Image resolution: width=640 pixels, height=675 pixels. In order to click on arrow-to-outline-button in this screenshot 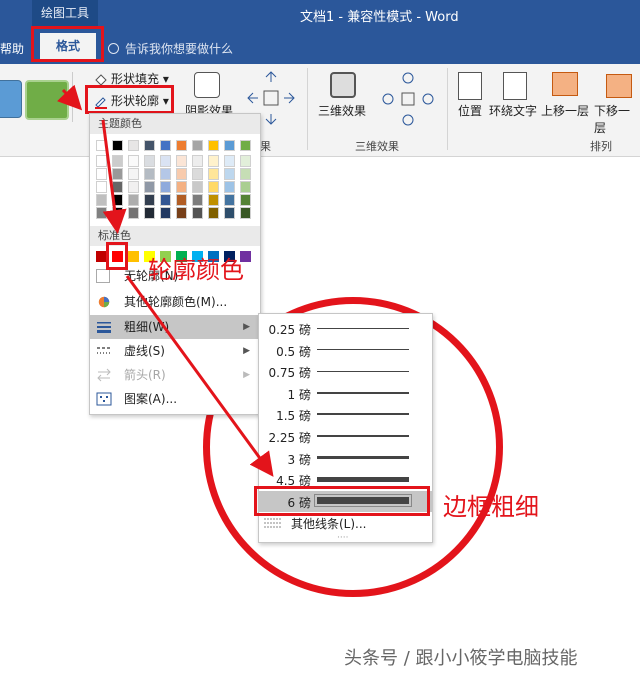, I will do `click(69, 97)`.